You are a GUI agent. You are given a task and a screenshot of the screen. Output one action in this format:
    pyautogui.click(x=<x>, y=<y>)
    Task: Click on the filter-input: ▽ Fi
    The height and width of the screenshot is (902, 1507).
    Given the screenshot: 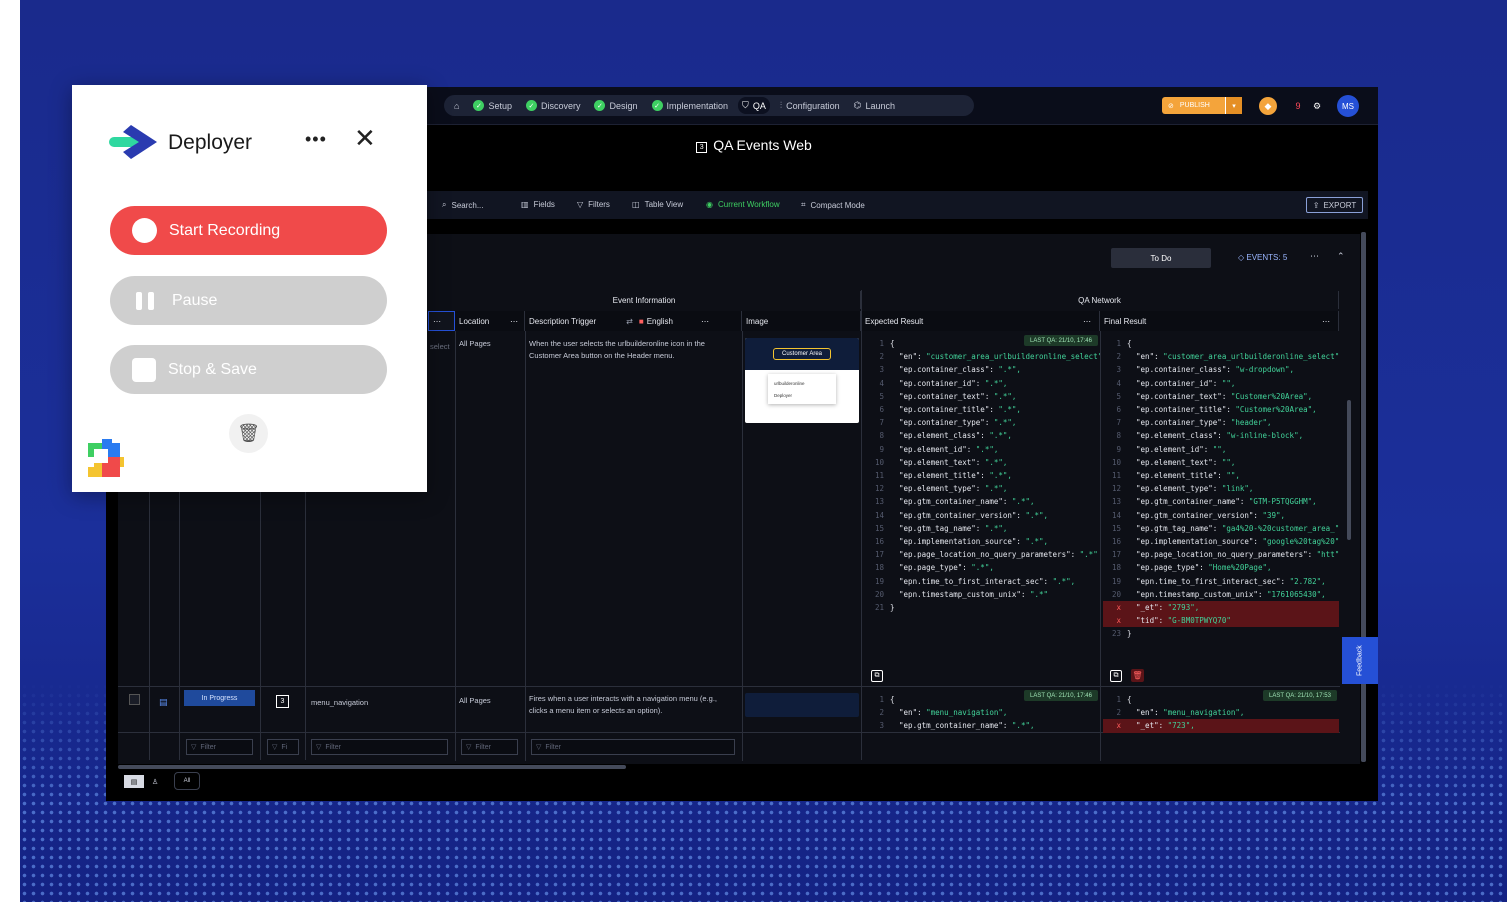 What is the action you would take?
    pyautogui.click(x=283, y=747)
    